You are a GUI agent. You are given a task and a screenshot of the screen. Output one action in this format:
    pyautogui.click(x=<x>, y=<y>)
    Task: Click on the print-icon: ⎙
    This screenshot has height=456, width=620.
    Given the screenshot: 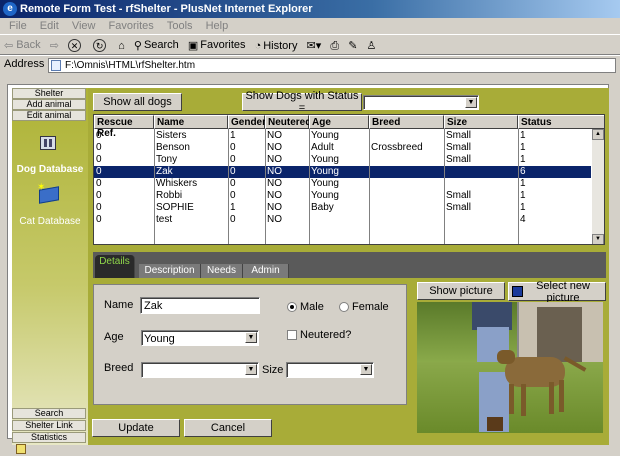 What is the action you would take?
    pyautogui.click(x=335, y=45)
    